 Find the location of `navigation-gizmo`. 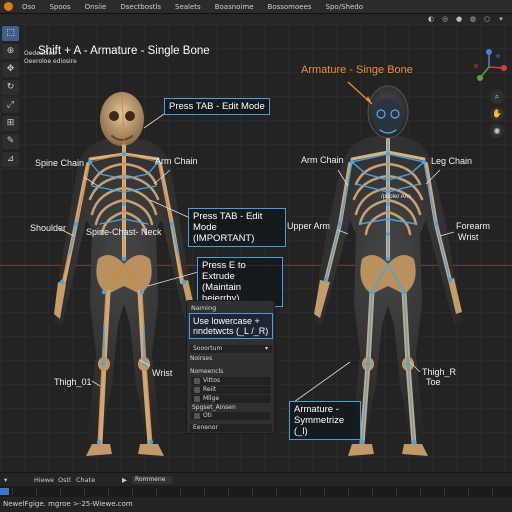

navigation-gizmo is located at coordinates (489, 67).